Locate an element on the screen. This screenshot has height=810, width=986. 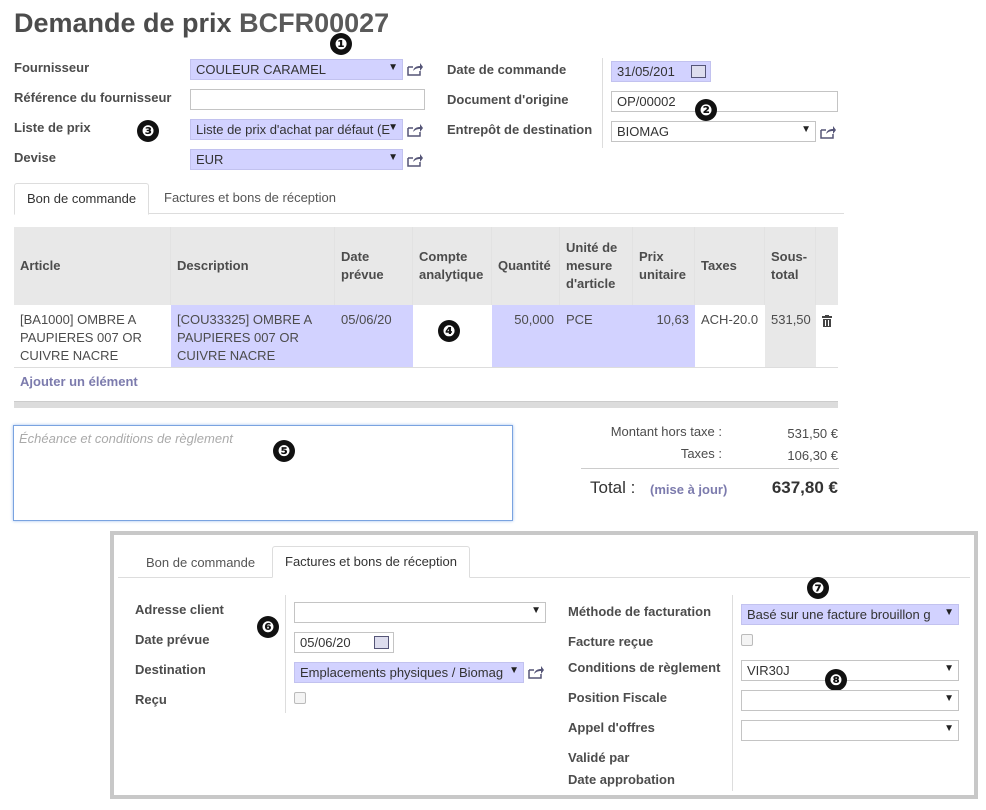
callout-1: ❶ is located at coordinates (341, 44).